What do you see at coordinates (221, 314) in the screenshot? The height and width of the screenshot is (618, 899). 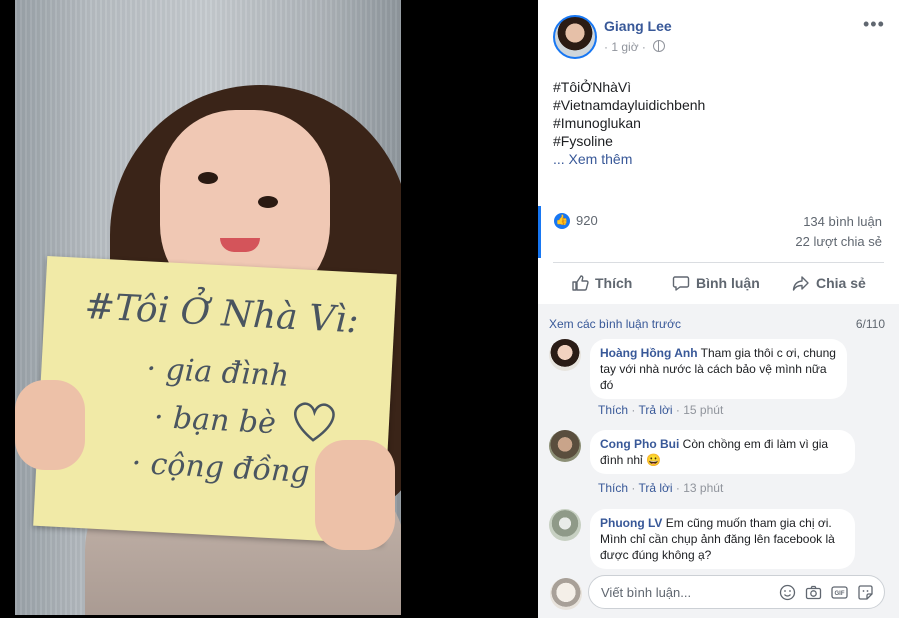 I see `sign-line: #Tôi Ở Nhà Vì:` at bounding box center [221, 314].